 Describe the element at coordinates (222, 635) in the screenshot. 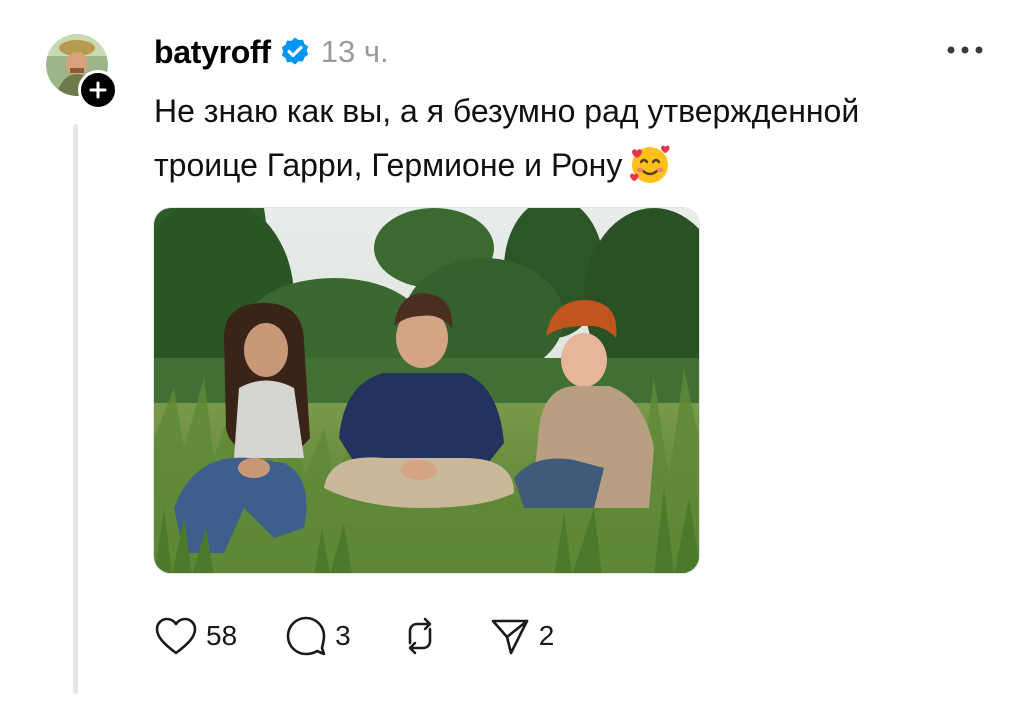

I see `like-count: 58` at that location.